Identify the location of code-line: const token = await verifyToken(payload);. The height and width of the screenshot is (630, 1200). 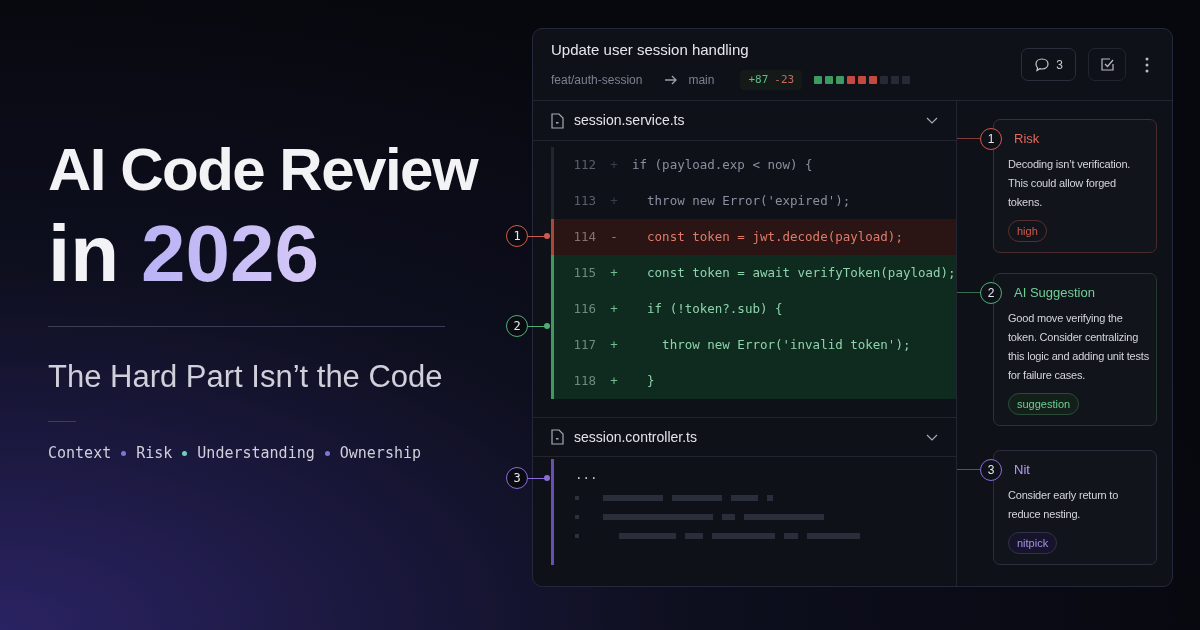
(801, 272).